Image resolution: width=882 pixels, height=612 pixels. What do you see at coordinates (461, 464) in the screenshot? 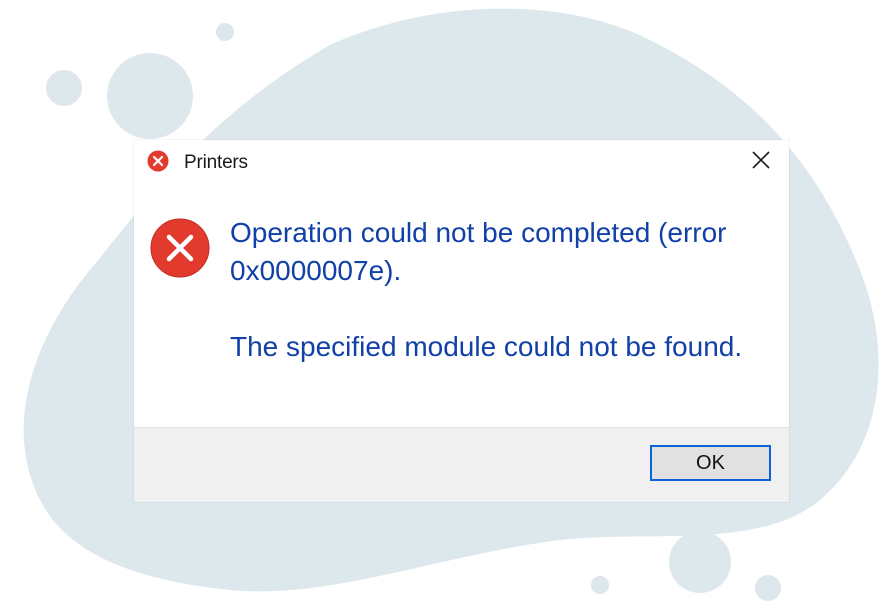
I see `dialog-footer: OK` at bounding box center [461, 464].